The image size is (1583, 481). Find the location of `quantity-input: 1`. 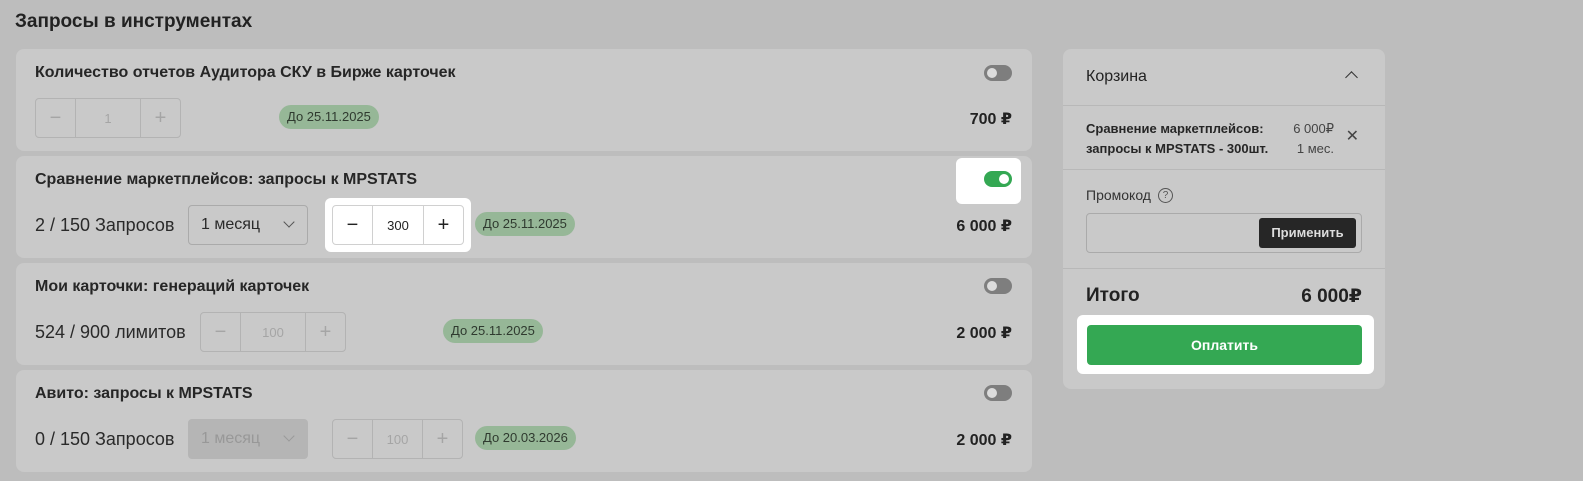

quantity-input: 1 is located at coordinates (108, 118).